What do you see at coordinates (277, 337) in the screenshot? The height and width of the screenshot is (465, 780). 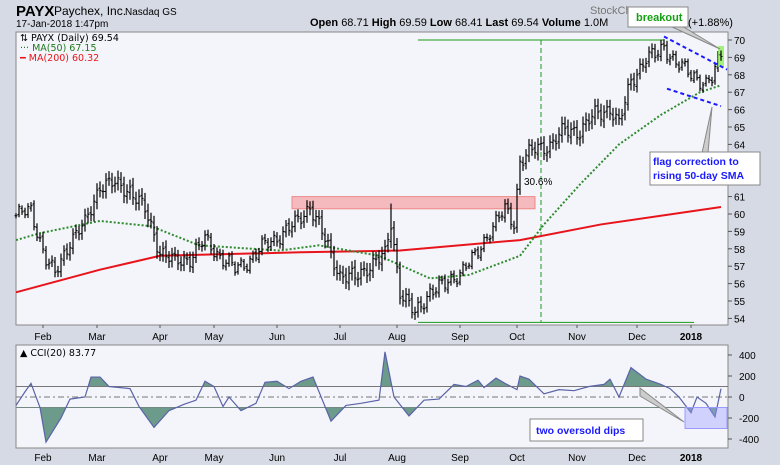 I see `month-label-top: Jun` at bounding box center [277, 337].